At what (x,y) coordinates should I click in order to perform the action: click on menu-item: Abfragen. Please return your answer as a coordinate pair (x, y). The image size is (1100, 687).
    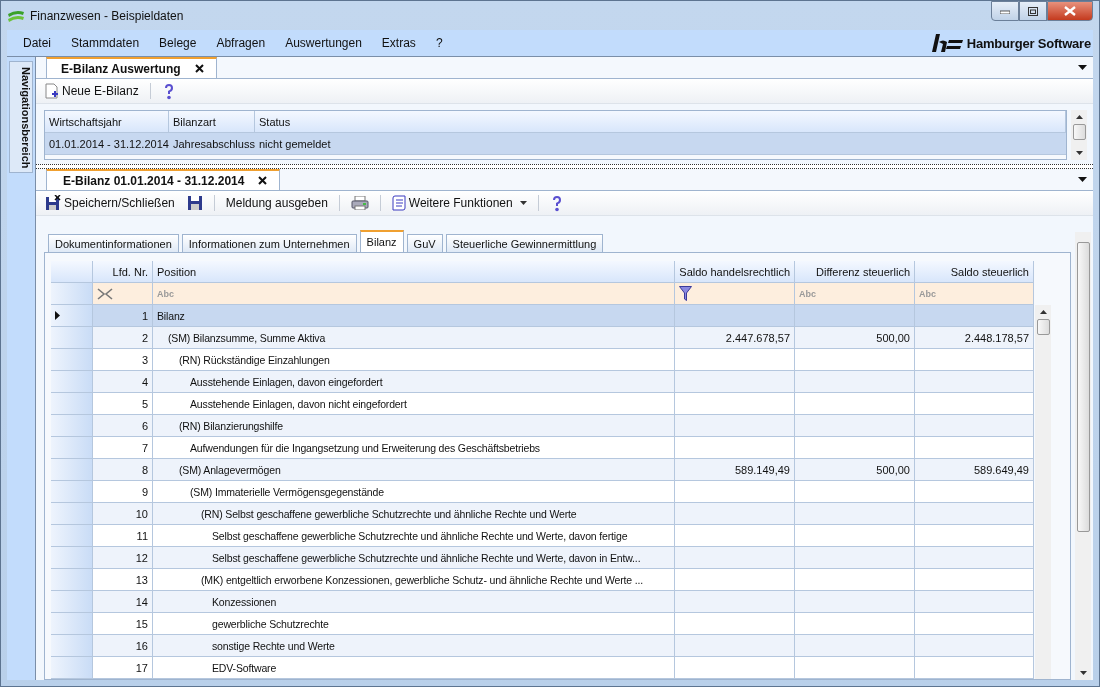
    Looking at the image, I should click on (241, 43).